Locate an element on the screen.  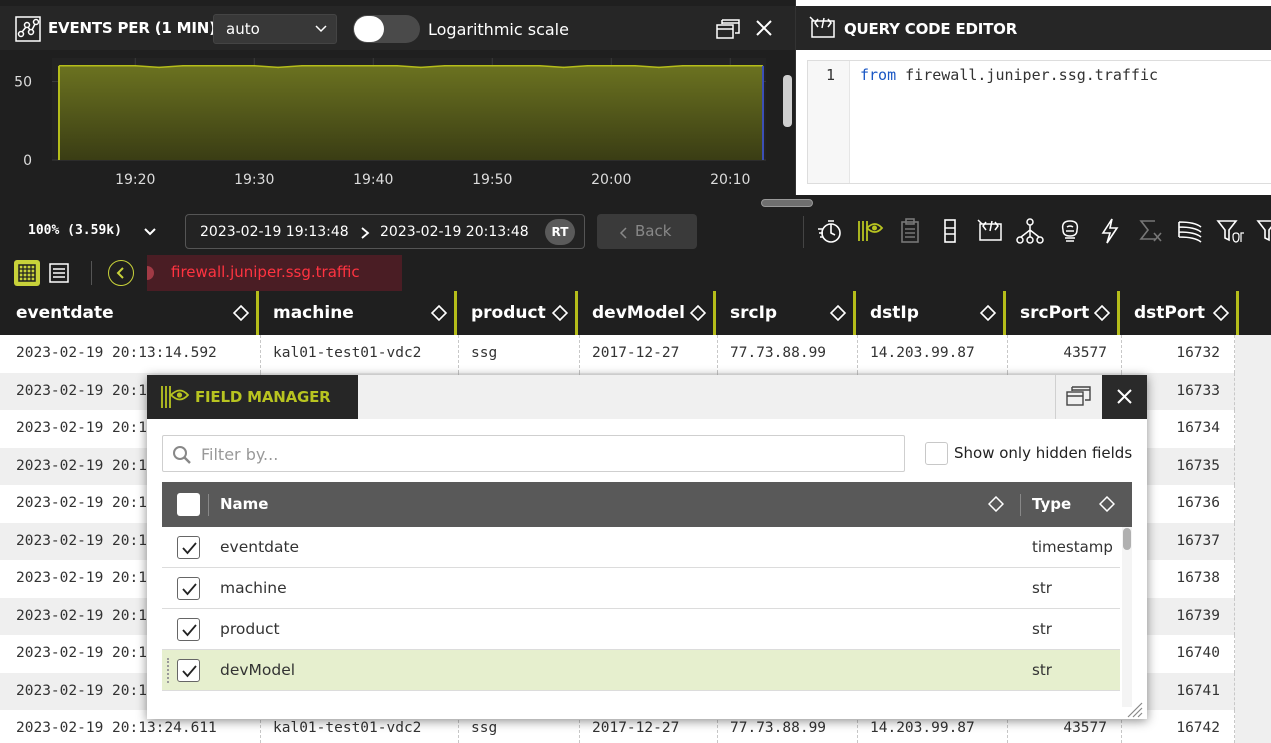
close-button is located at coordinates (1124, 397).